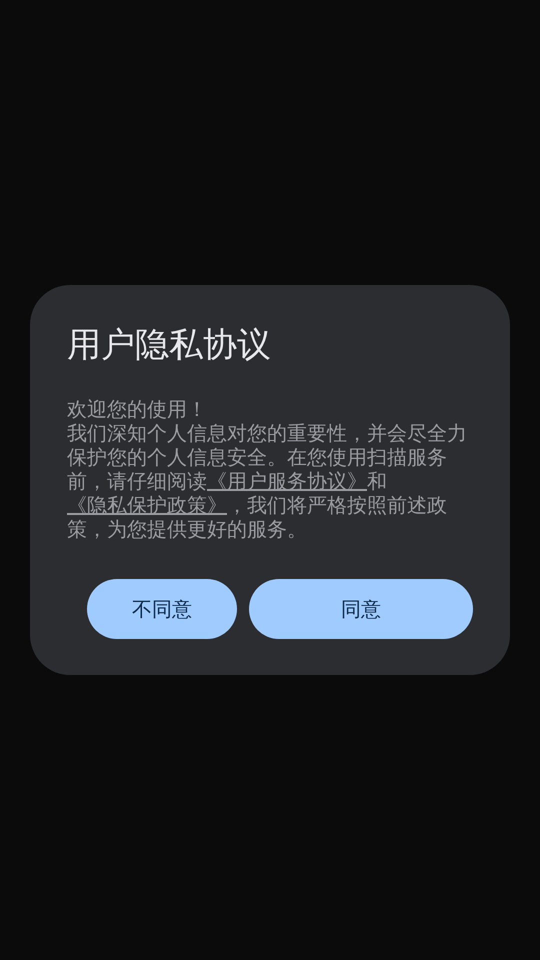  What do you see at coordinates (360, 609) in the screenshot?
I see `agree-button: 同意` at bounding box center [360, 609].